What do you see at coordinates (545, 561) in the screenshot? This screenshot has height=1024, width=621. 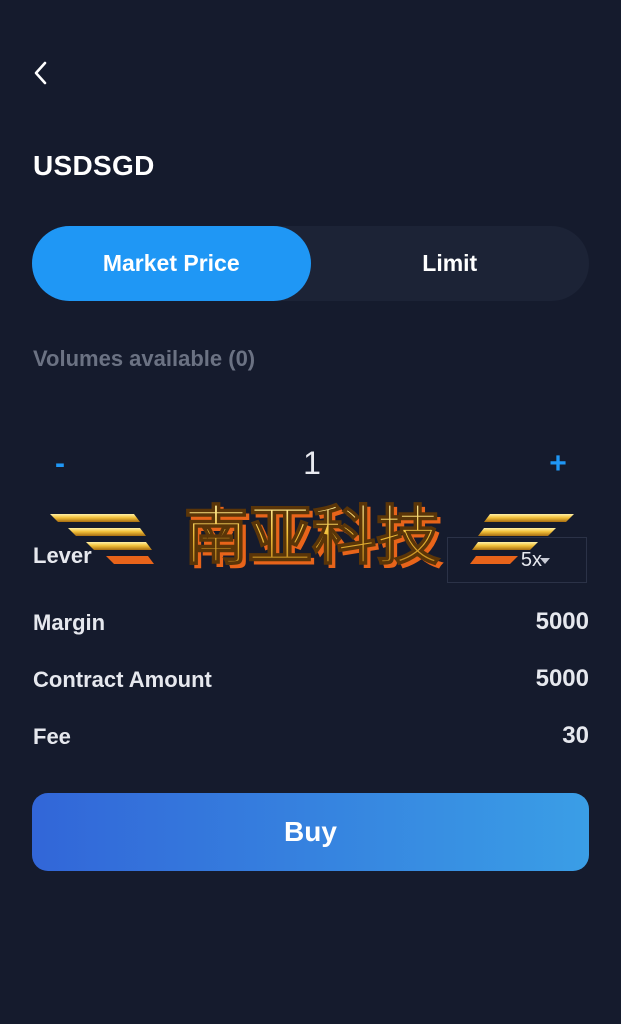 I see `caret-down-icon` at bounding box center [545, 561].